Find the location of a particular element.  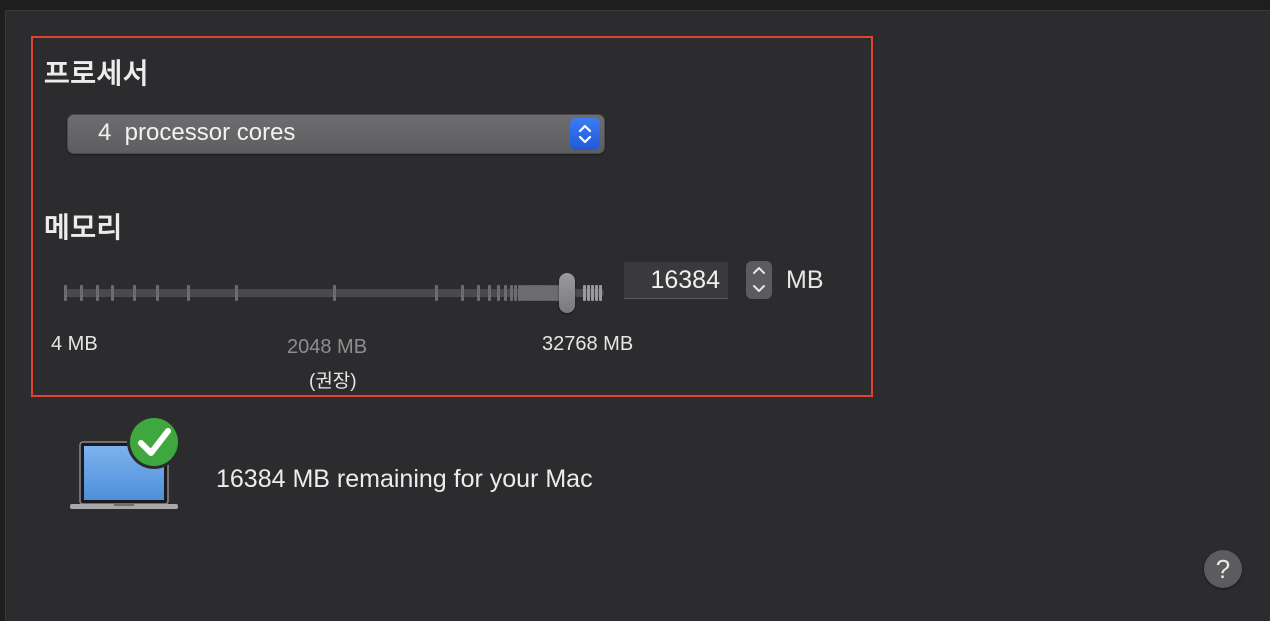

processor-popup: 4 processor cores is located at coordinates (336, 134).